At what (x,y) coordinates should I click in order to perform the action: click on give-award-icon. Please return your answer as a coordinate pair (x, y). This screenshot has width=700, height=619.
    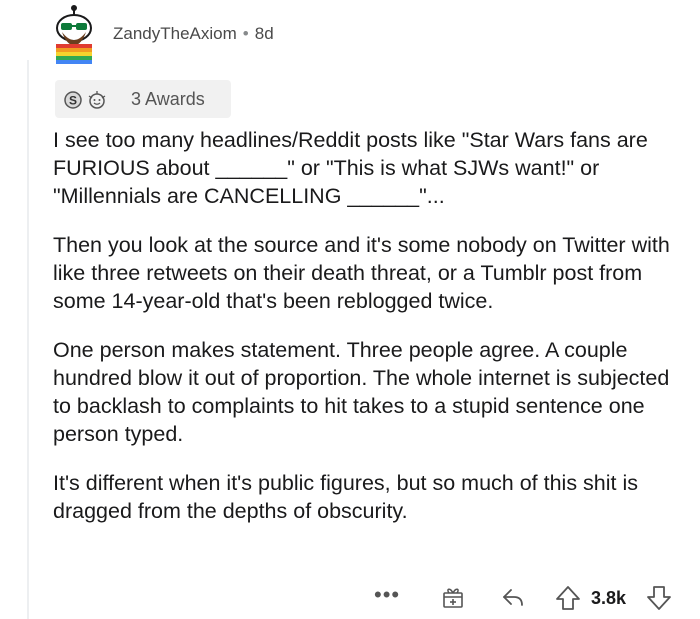
    Looking at the image, I should click on (453, 597).